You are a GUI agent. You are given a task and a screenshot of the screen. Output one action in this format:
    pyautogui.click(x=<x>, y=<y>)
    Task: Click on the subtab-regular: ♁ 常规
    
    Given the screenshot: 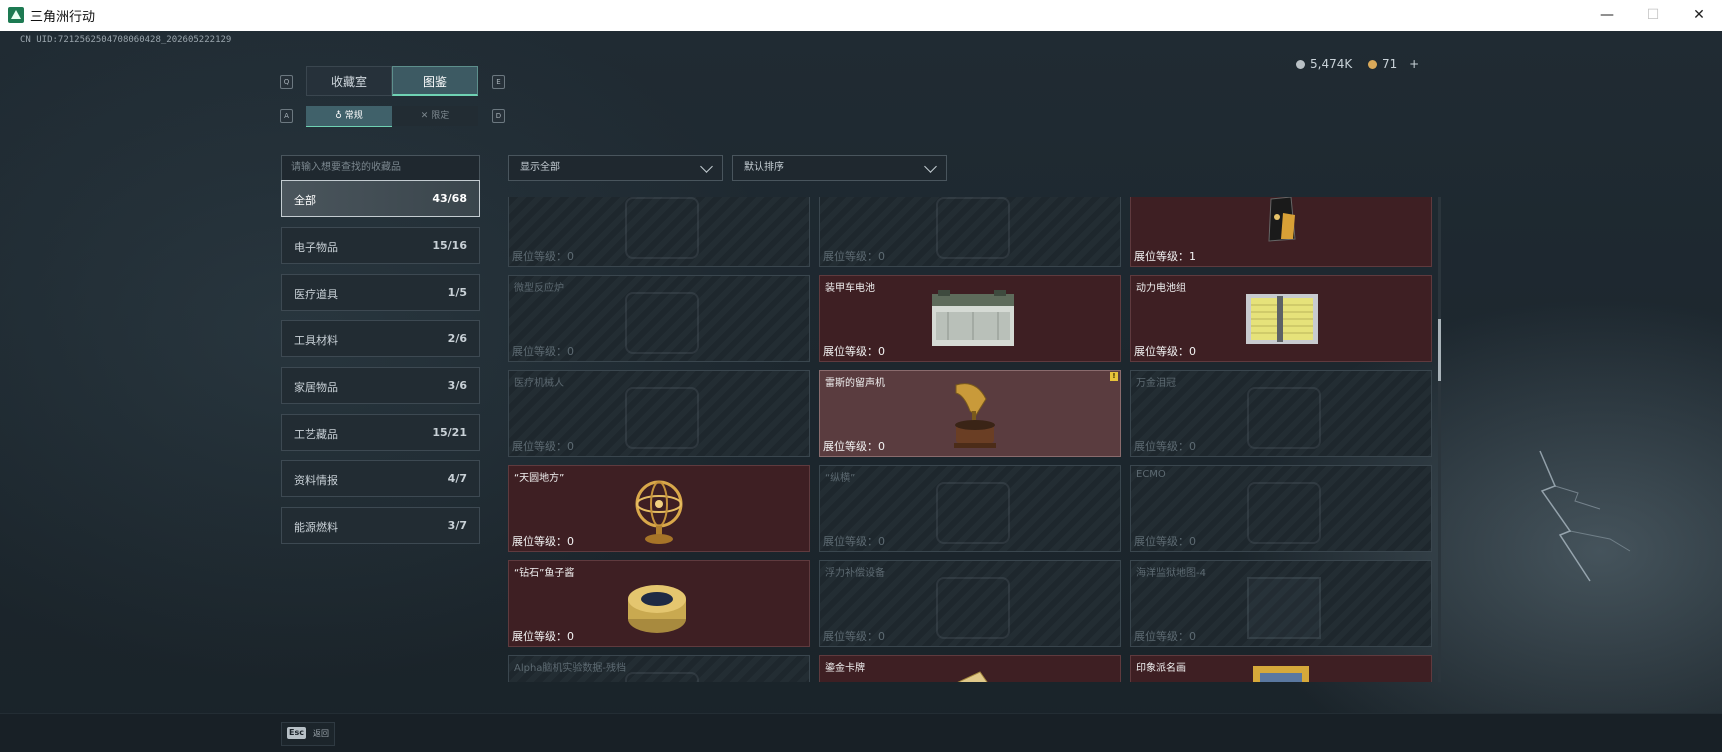 What is the action you would take?
    pyautogui.click(x=349, y=116)
    